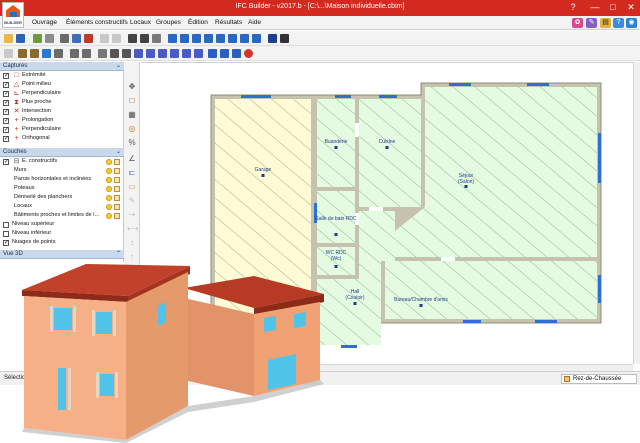 This screenshot has width=640, height=443. Describe the element at coordinates (62, 75) in the screenshot. I see `capture-row: ✓ □ Extrémité` at that location.